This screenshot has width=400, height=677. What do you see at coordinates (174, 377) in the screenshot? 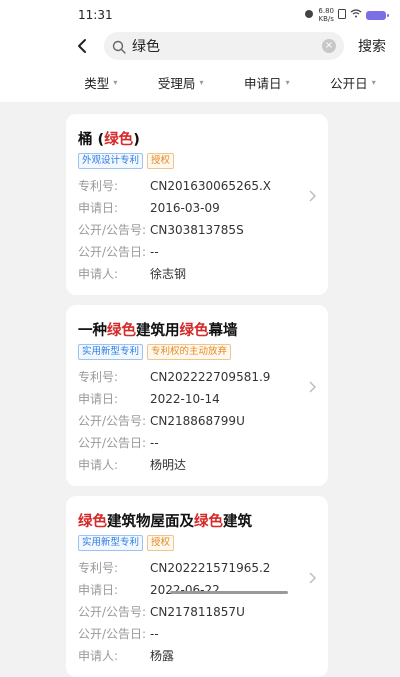
I see `field-patent-no: 专利号: CN202222709581.9` at bounding box center [174, 377].